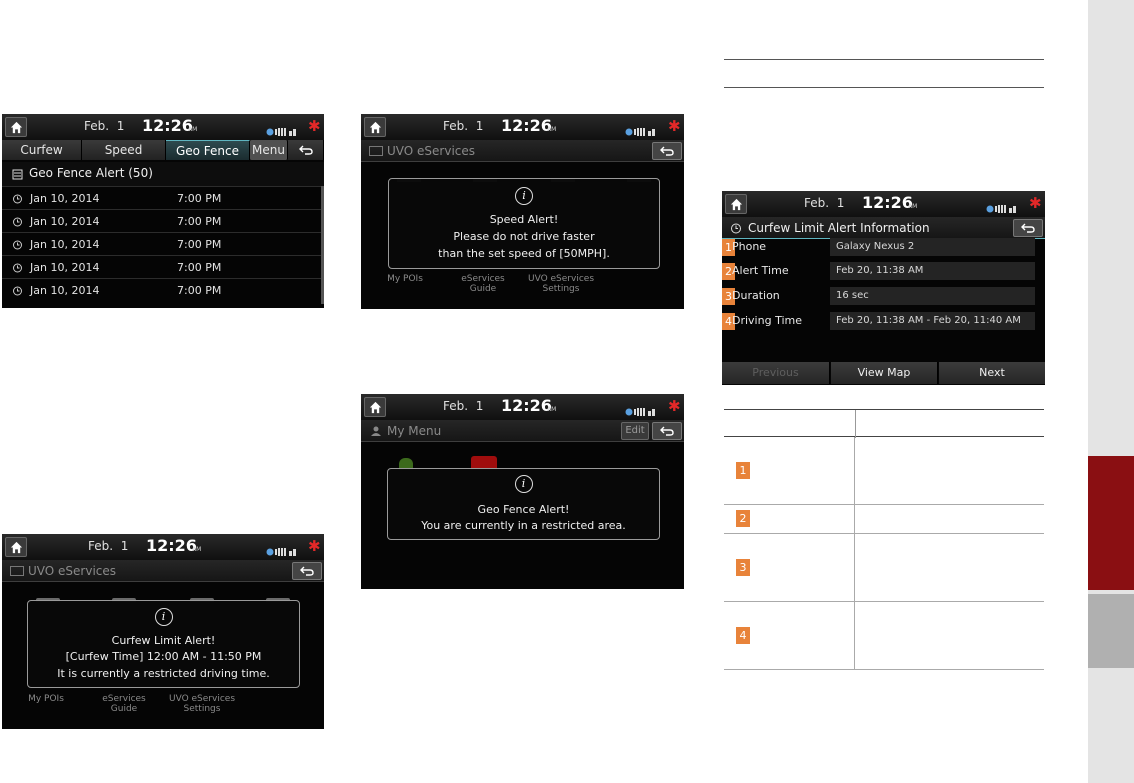 The image size is (1134, 783). What do you see at coordinates (932, 271) in the screenshot?
I see `row-value: Feb 20, 11:38 AM` at bounding box center [932, 271].